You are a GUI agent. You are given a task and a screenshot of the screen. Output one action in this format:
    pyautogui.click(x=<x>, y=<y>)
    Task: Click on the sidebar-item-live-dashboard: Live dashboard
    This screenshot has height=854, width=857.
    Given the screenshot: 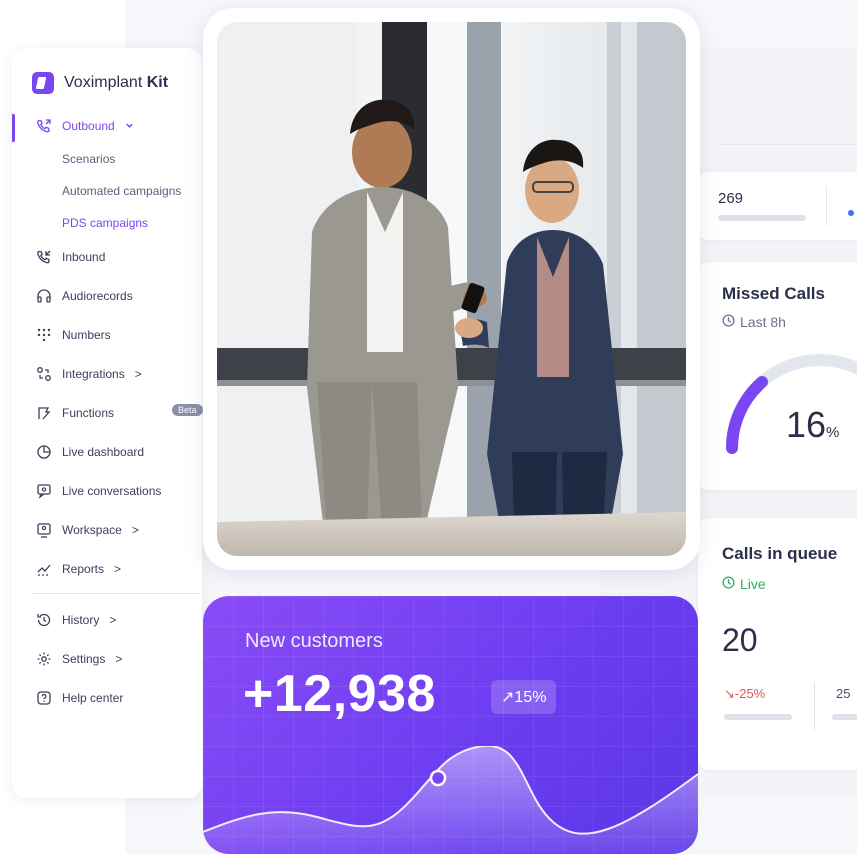 What is the action you would take?
    pyautogui.click(x=90, y=452)
    